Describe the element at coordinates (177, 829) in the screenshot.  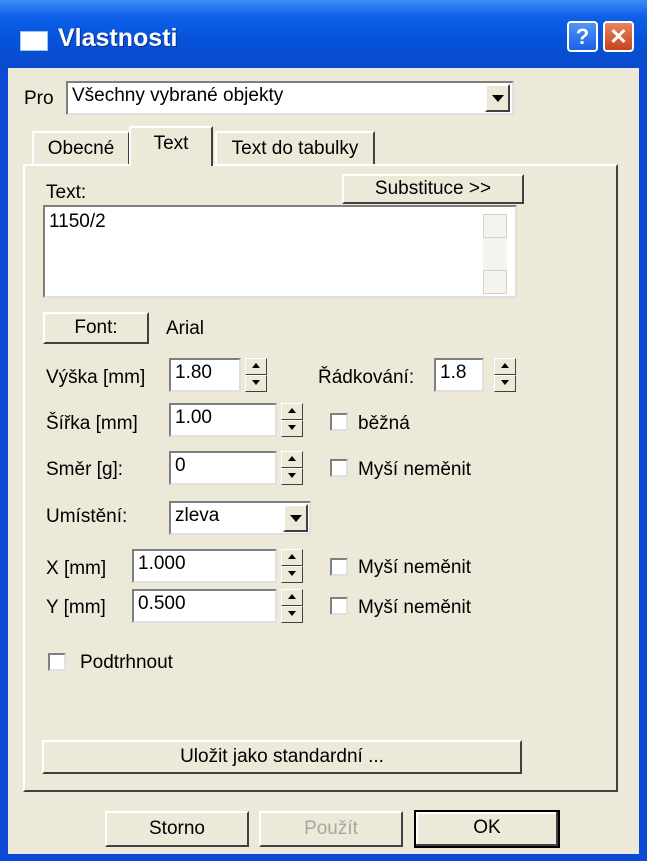
I see `cancel-button: Storno` at that location.